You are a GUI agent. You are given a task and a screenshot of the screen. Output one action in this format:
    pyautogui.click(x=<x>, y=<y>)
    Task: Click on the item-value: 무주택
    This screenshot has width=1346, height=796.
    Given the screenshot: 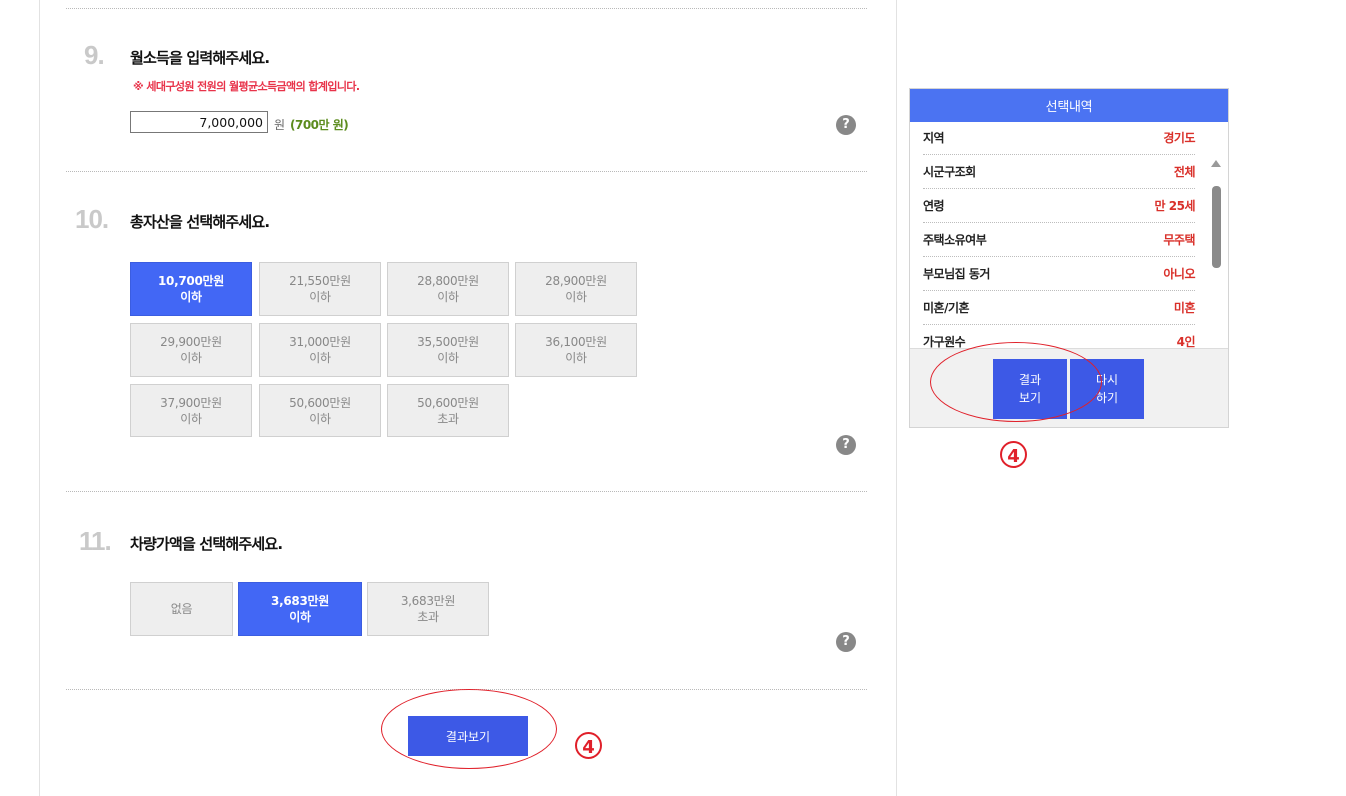 What is the action you would take?
    pyautogui.click(x=1179, y=240)
    